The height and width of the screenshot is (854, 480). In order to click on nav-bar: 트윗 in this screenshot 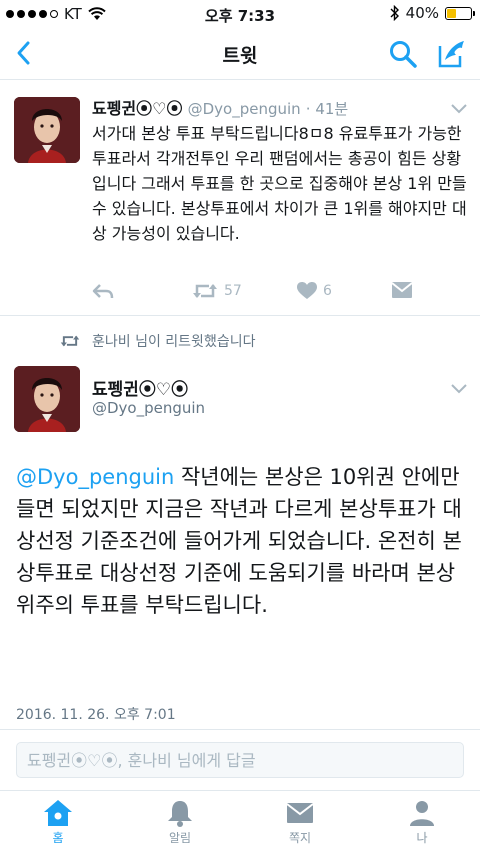, I will do `click(240, 54)`.